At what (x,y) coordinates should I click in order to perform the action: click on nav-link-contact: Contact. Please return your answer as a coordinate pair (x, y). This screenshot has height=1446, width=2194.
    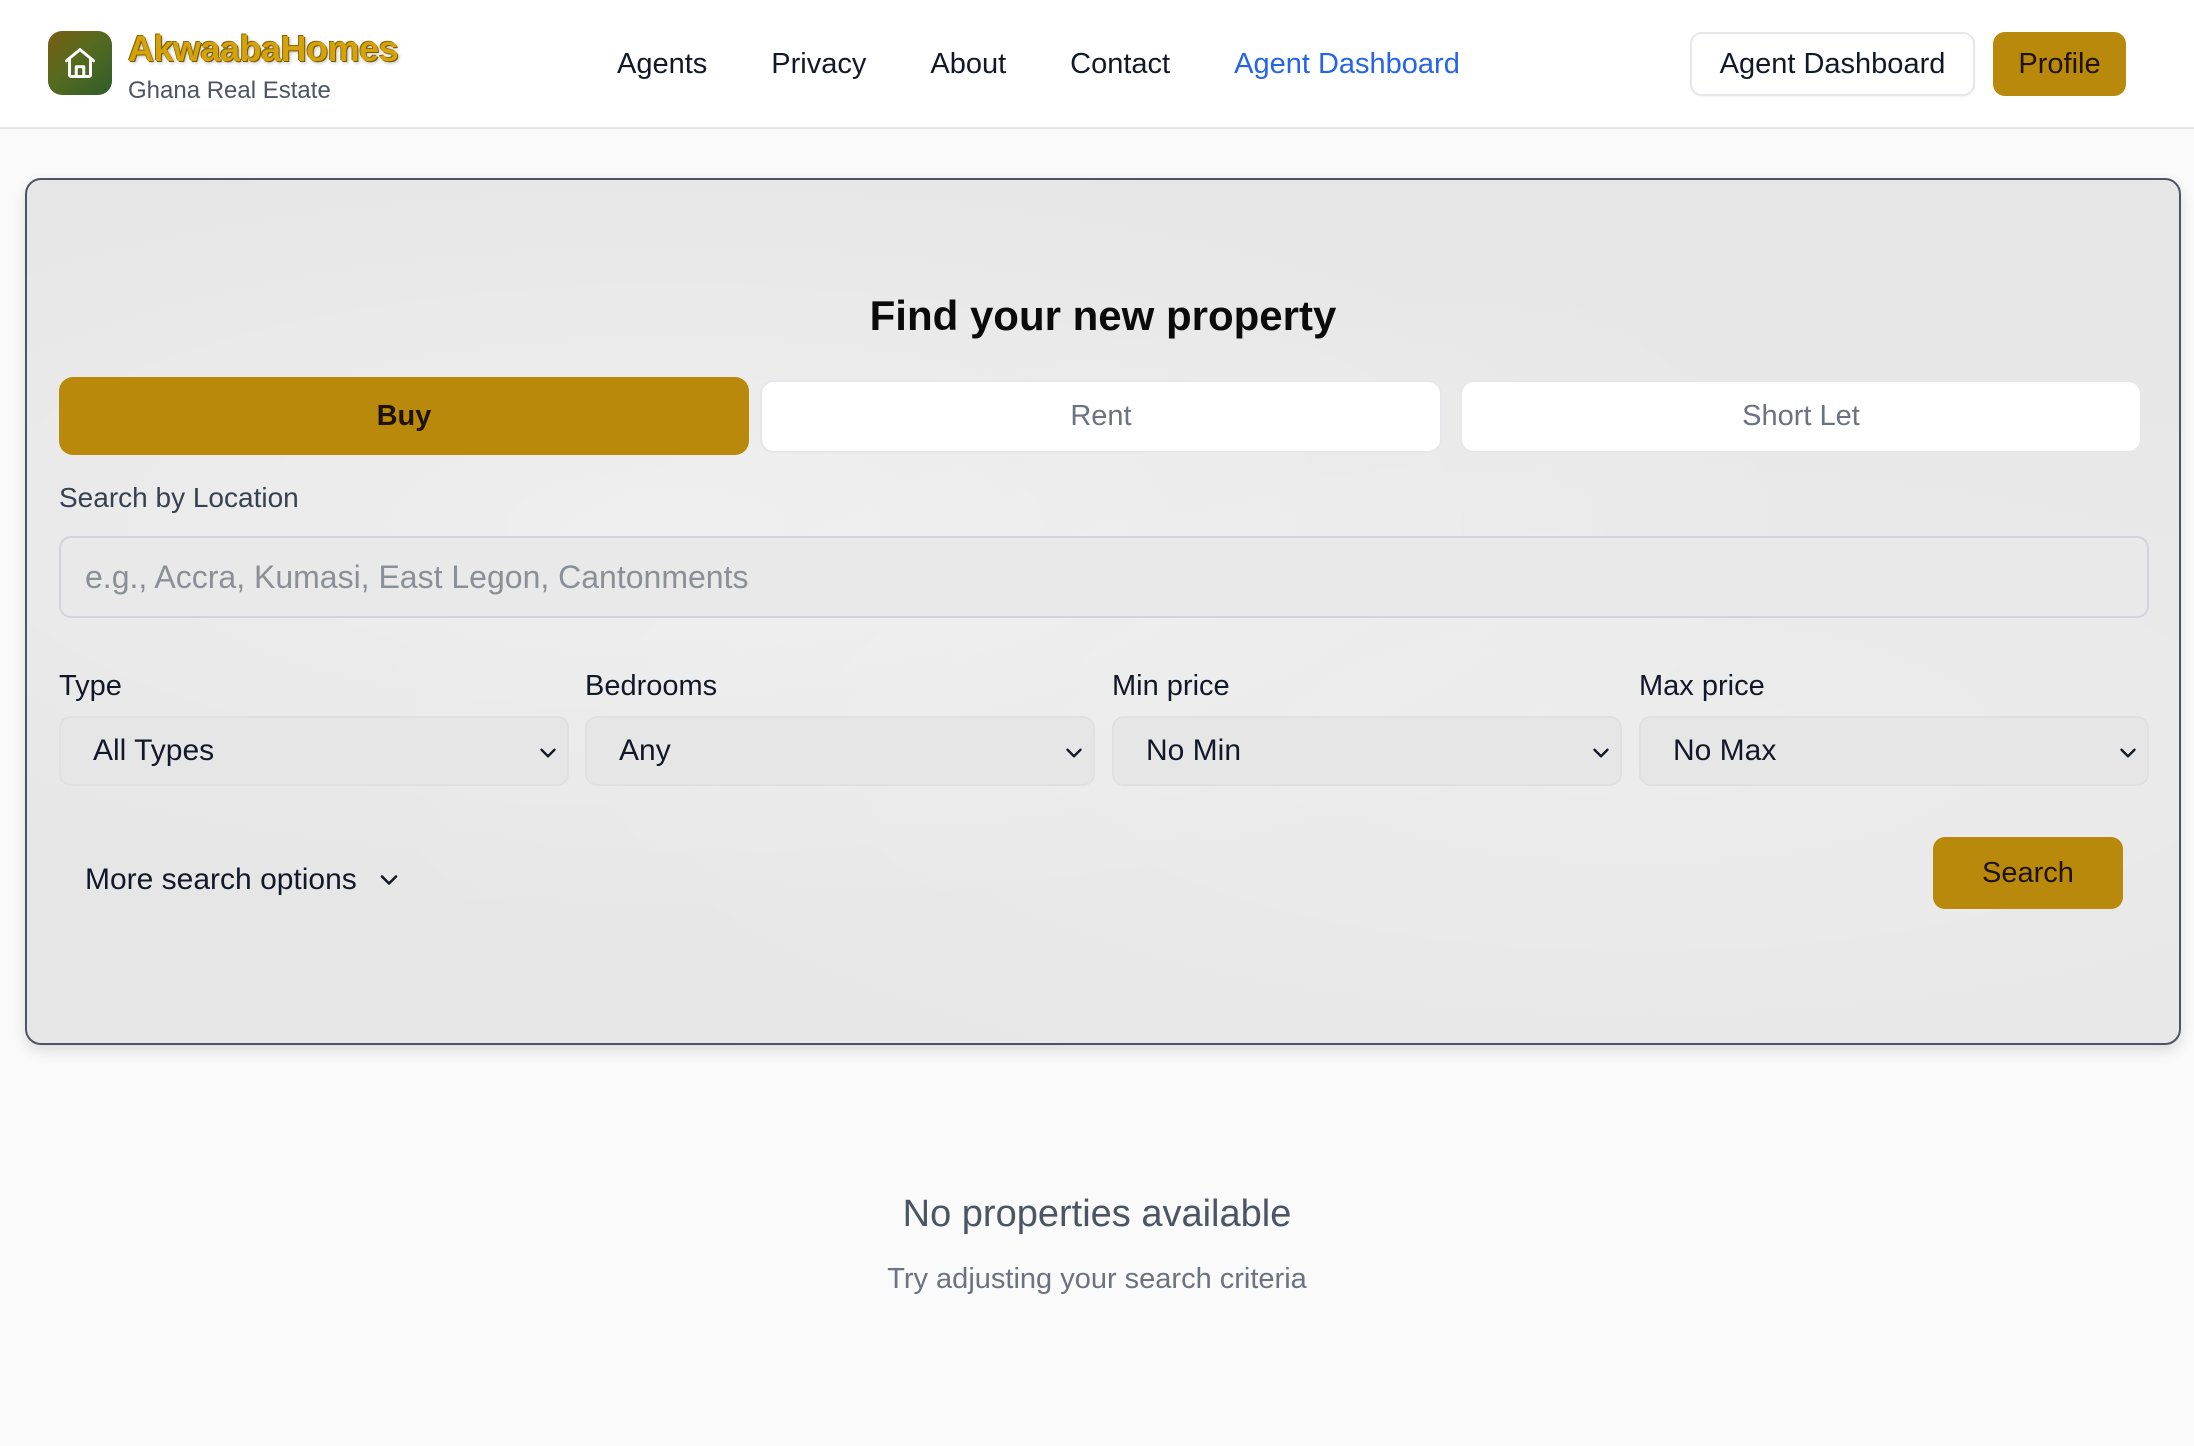
    Looking at the image, I should click on (1120, 64).